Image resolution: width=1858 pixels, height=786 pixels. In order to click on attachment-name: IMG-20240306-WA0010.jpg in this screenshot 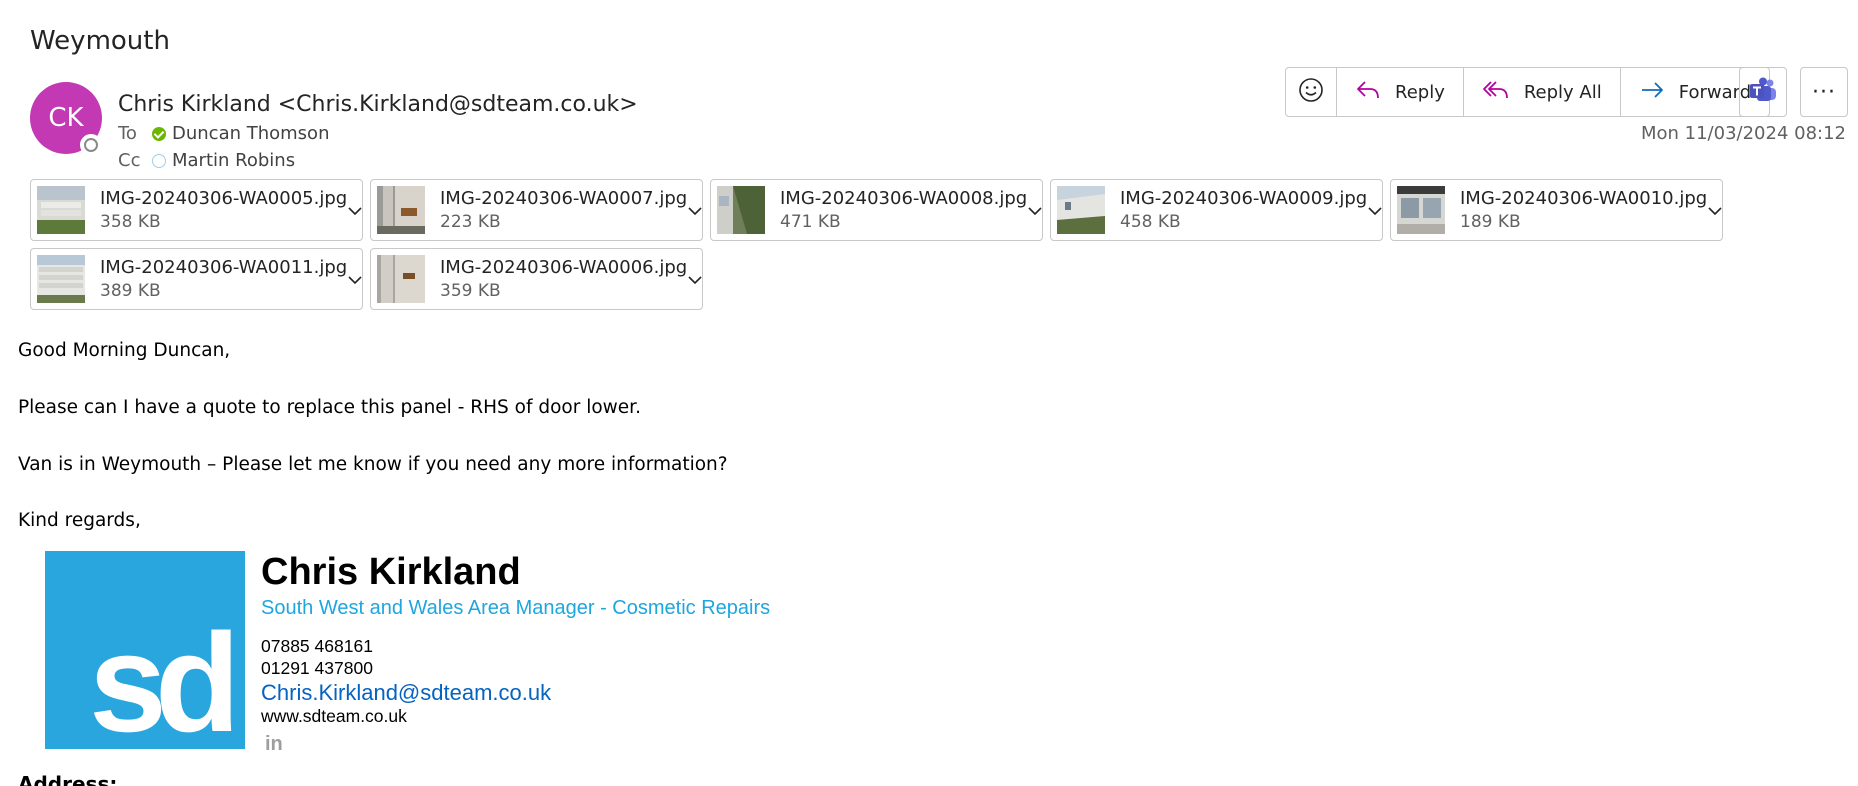, I will do `click(1584, 198)`.